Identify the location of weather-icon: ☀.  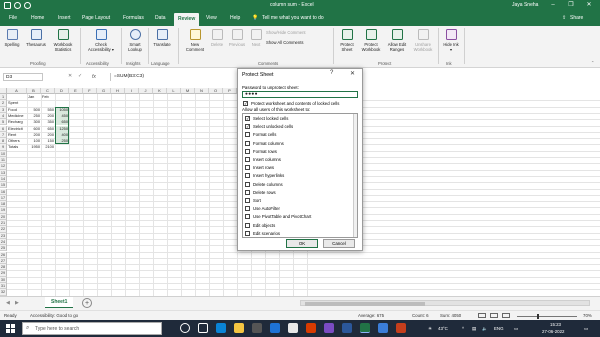
(430, 329).